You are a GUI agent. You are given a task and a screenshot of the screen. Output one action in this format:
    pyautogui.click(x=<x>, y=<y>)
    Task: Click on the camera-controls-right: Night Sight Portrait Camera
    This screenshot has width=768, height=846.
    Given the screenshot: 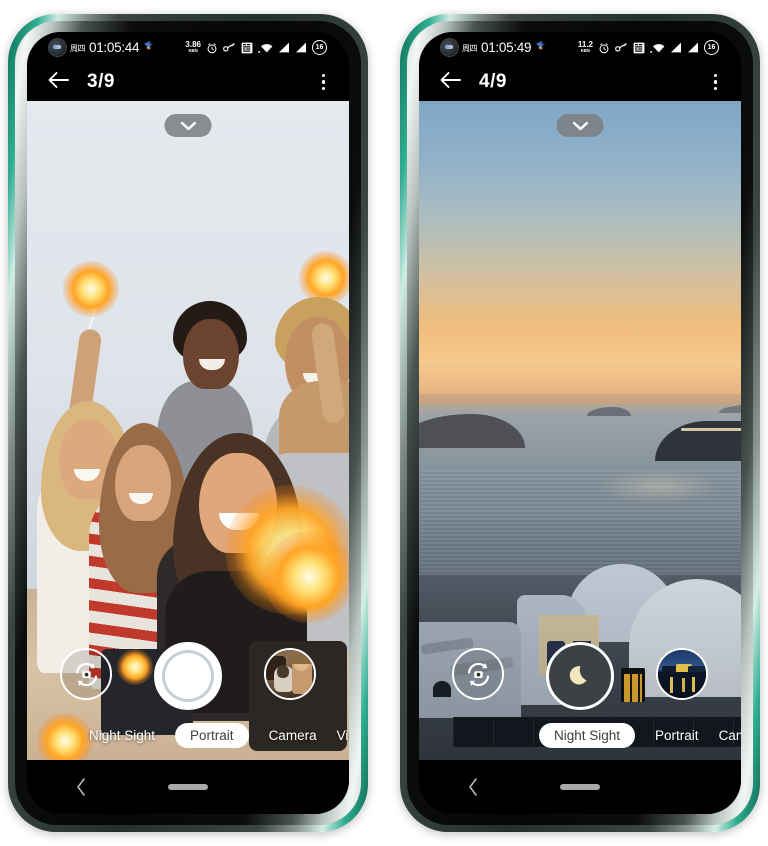 What is the action you would take?
    pyautogui.click(x=580, y=696)
    